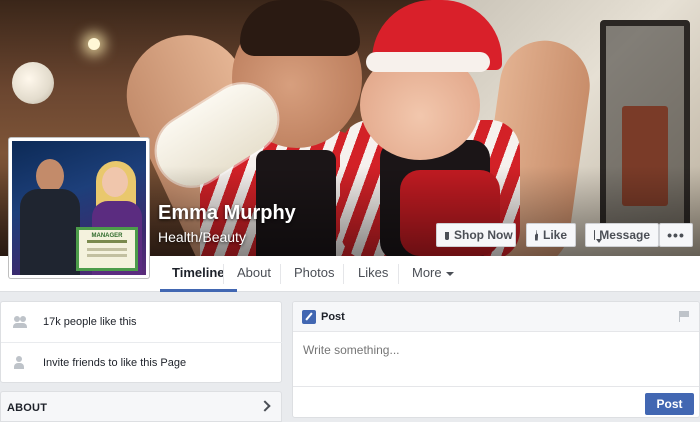 The image size is (700, 422). I want to click on tab-more: More, so click(433, 274).